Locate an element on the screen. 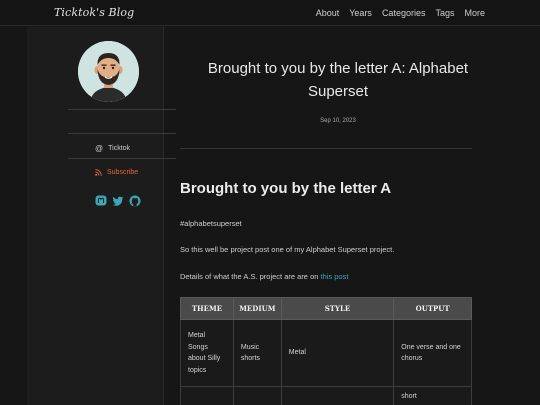  subscribe-label: Subscribe is located at coordinates (123, 172).